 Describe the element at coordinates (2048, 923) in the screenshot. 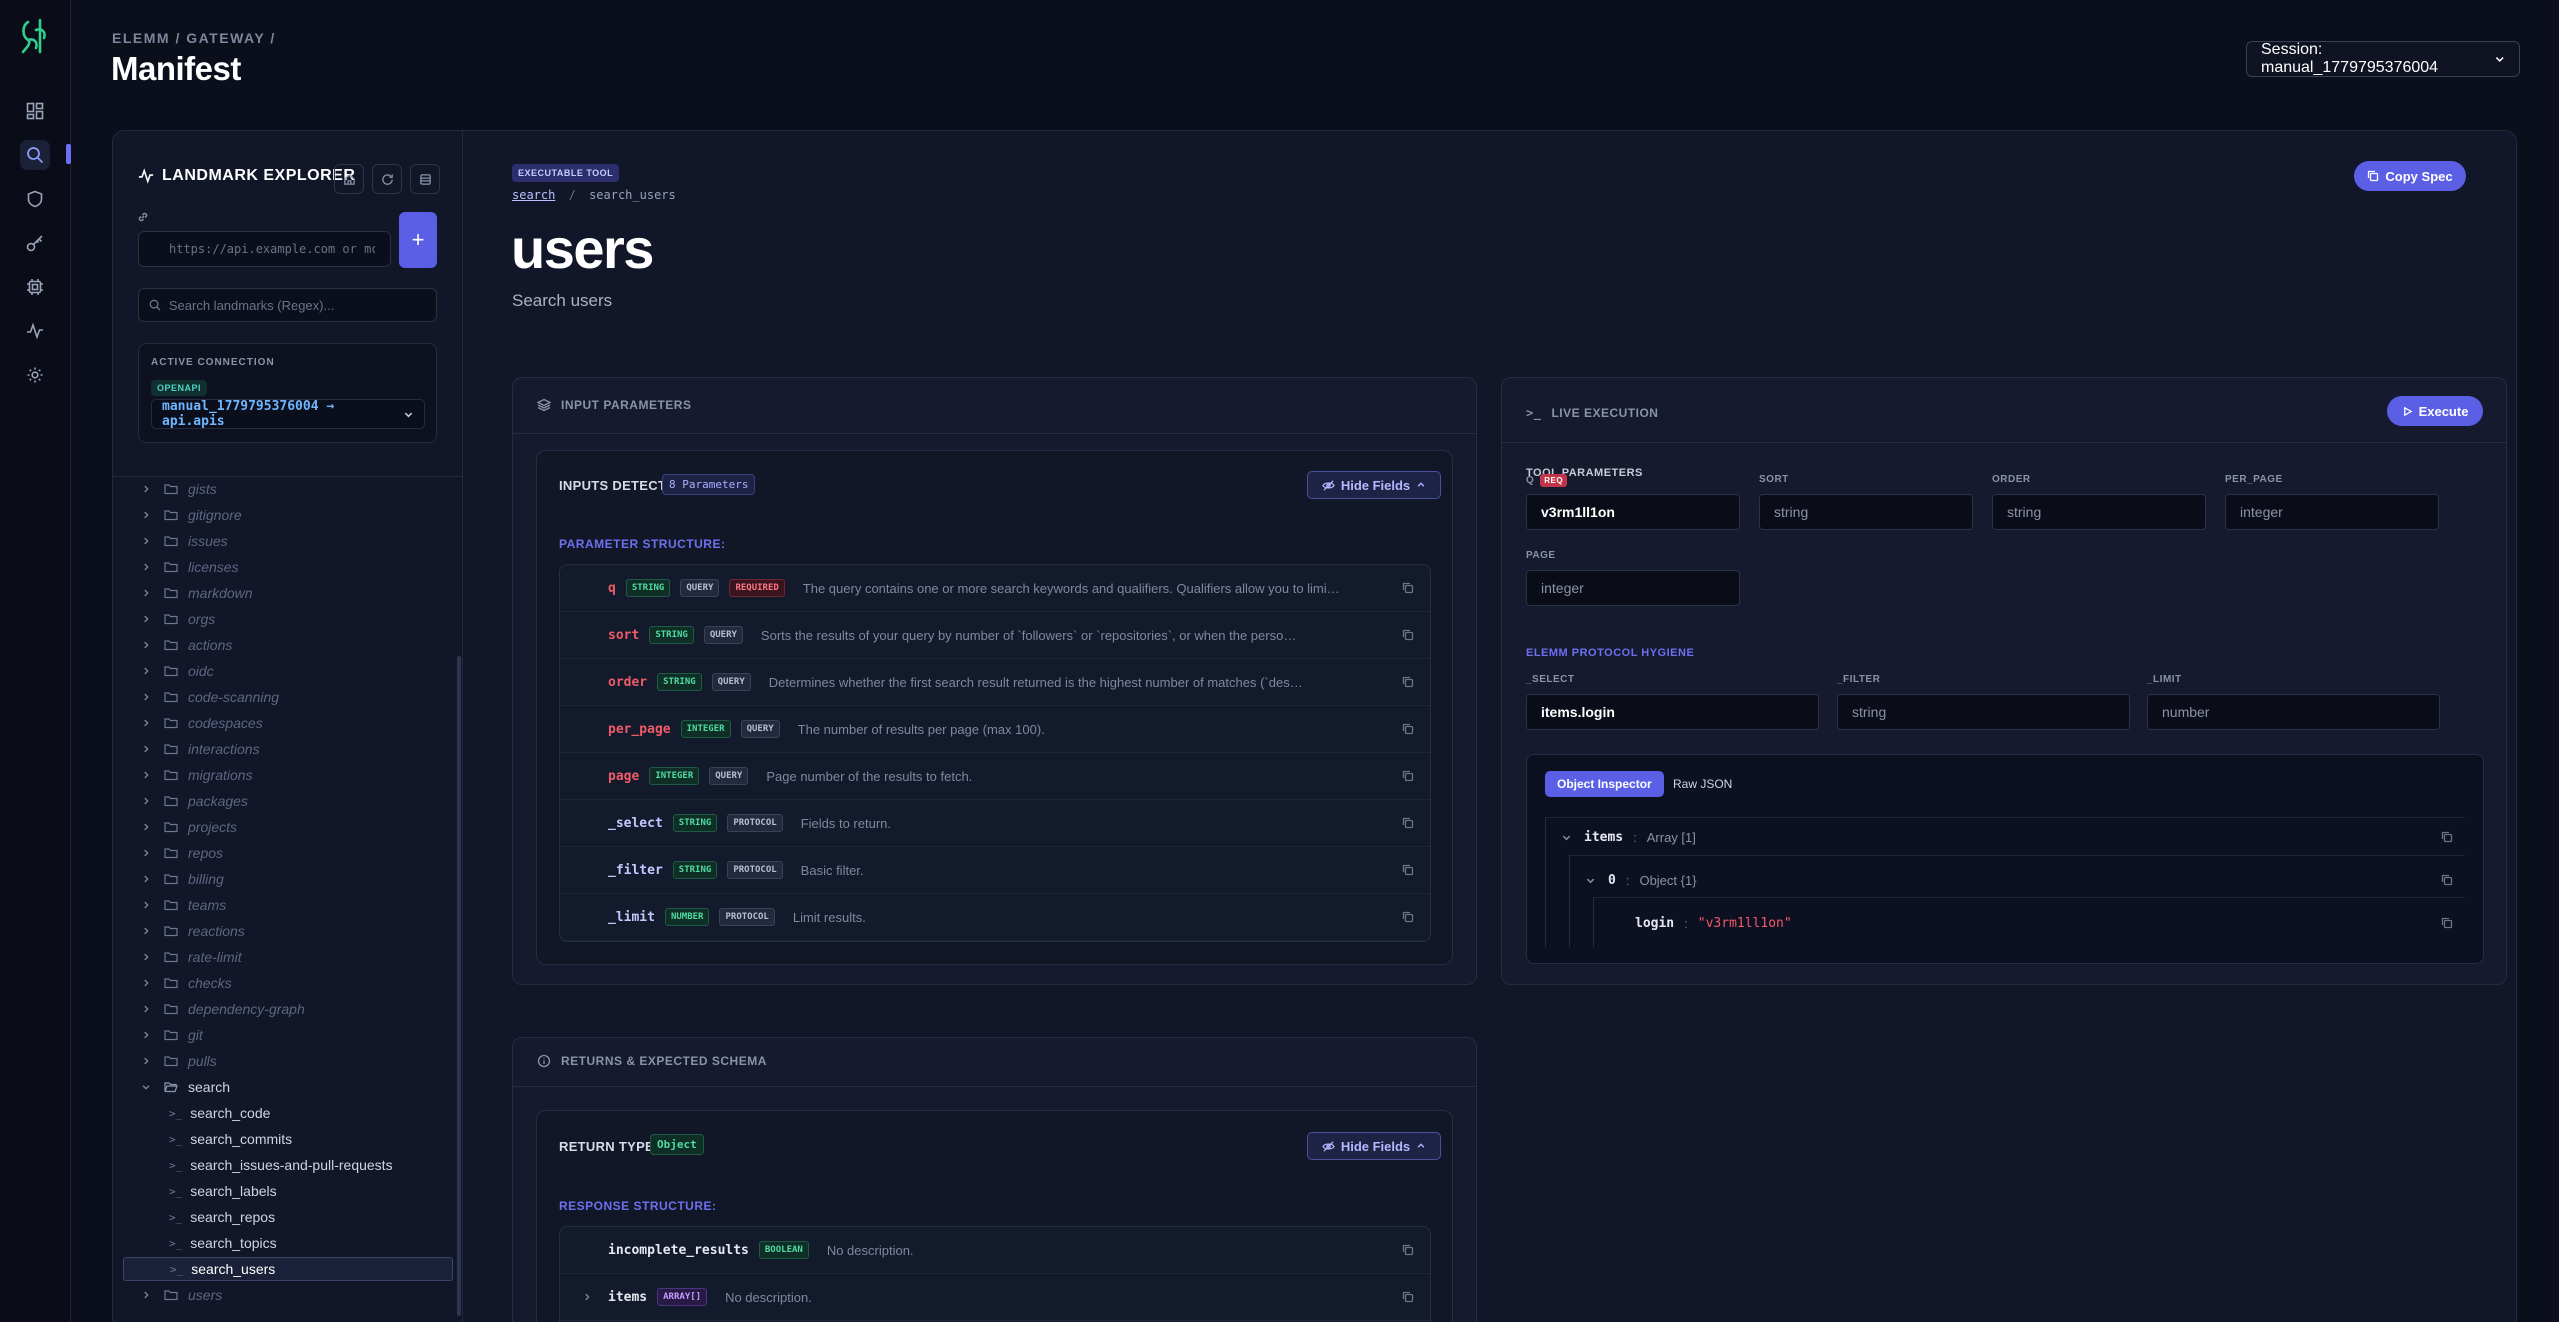

I see `result-node-login: login : "v3rm1ll1on"` at that location.